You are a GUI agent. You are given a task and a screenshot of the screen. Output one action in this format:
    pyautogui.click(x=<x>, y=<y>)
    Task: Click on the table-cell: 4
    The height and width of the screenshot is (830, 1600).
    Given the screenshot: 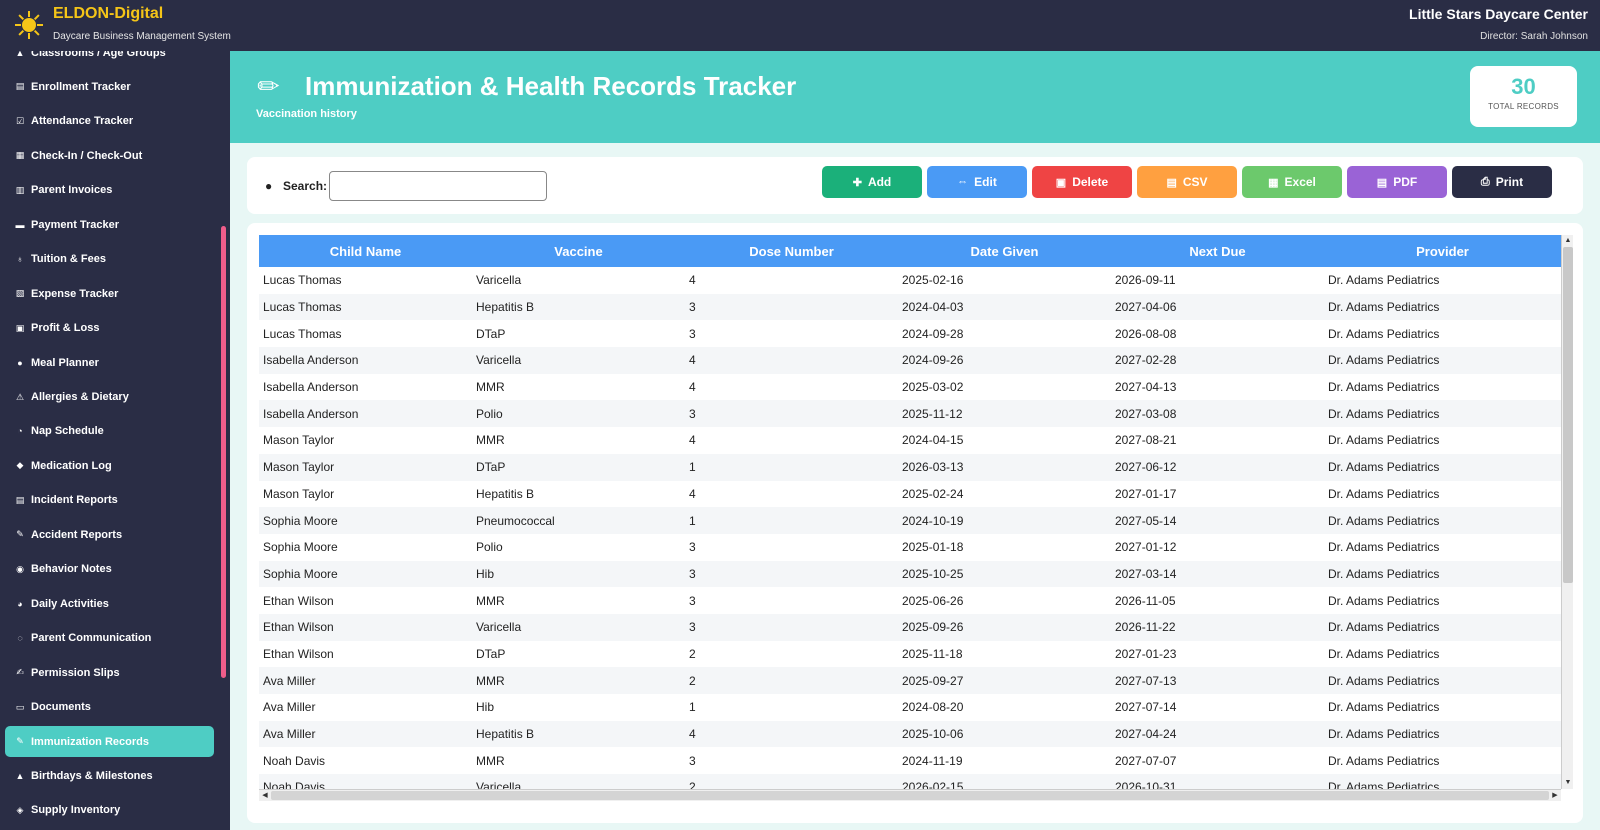 What is the action you would take?
    pyautogui.click(x=692, y=734)
    